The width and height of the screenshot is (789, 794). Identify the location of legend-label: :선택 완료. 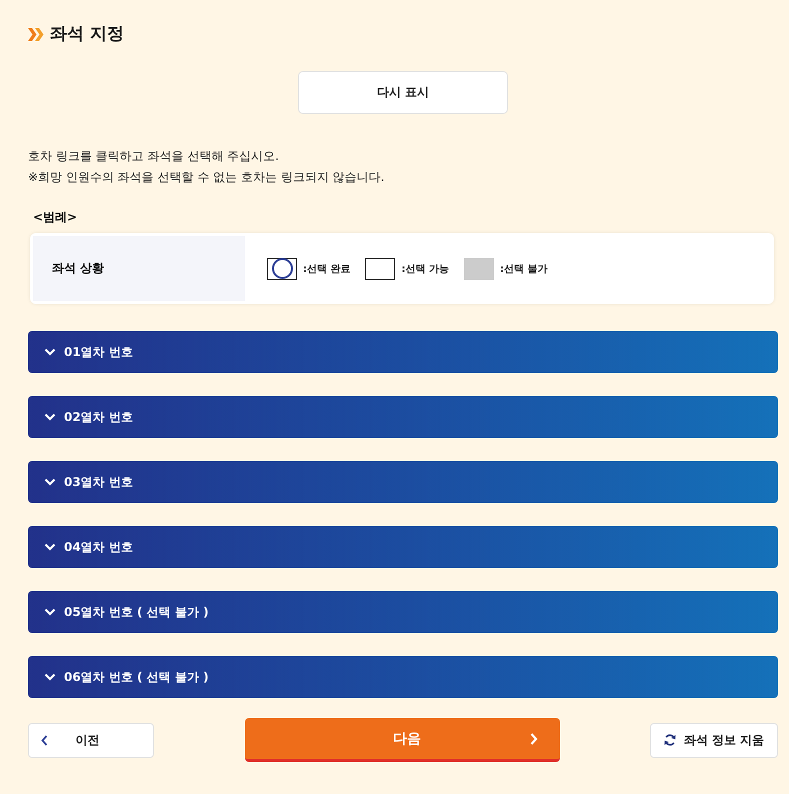
(326, 269).